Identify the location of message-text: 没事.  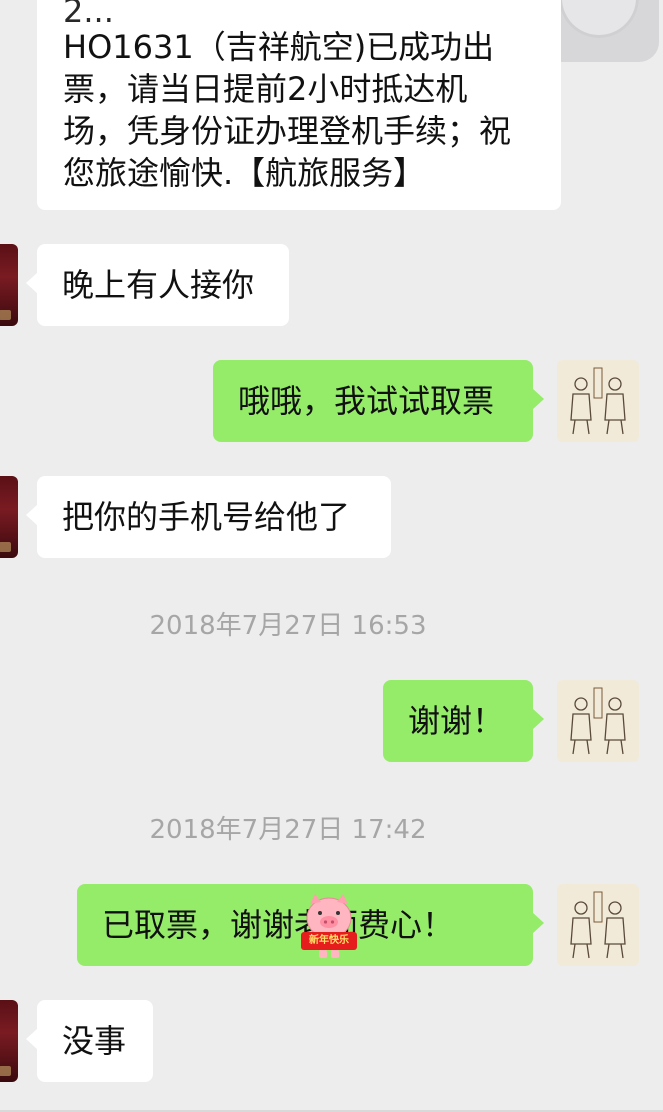
(94, 1041).